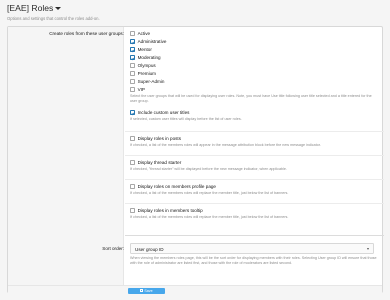 This screenshot has height=300, width=390. I want to click on group-option-vip: VIP, so click(137, 89).